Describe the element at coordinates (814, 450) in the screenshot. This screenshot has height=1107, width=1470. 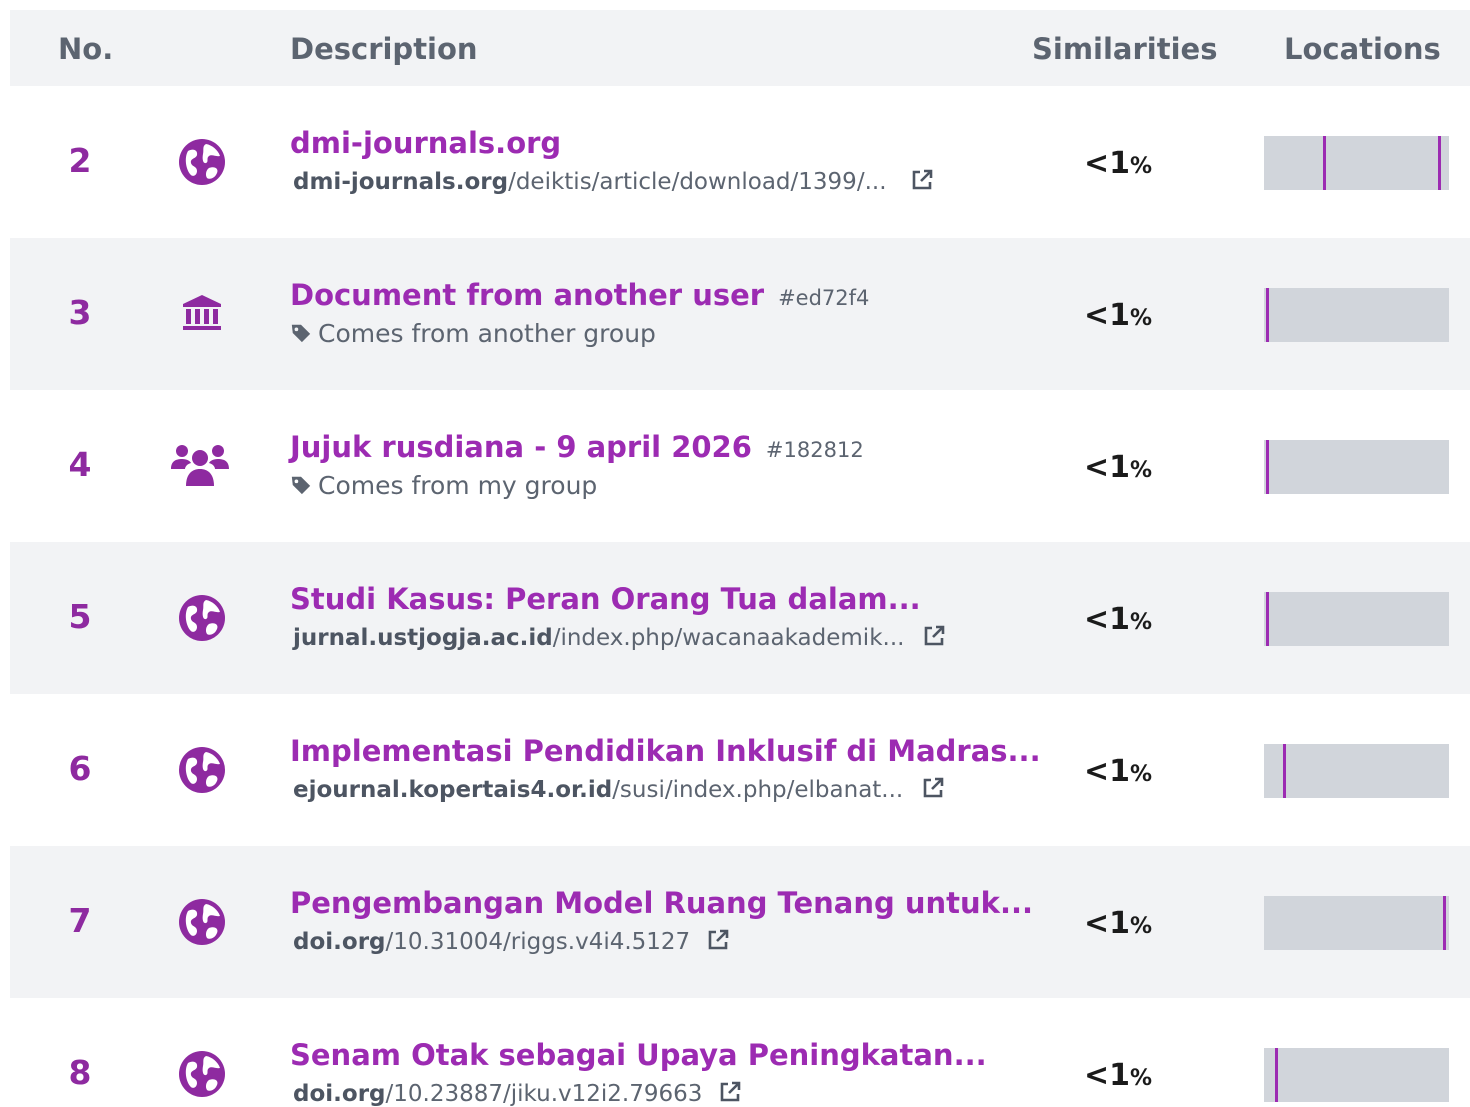
I see `document-id: #182812` at that location.